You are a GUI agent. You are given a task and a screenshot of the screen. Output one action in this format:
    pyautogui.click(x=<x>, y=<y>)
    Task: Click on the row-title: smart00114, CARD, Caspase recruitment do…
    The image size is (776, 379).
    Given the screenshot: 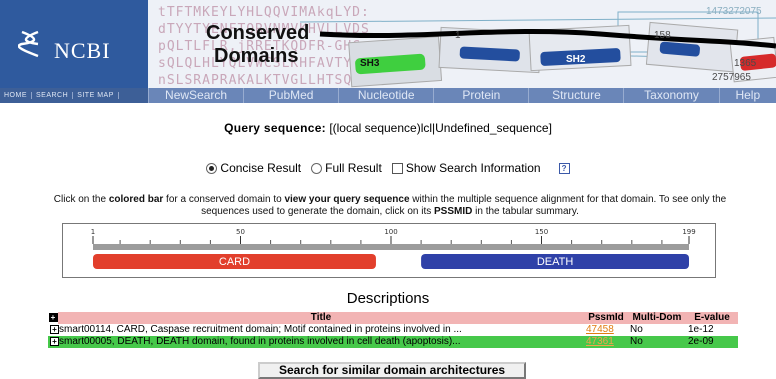 What is the action you would take?
    pyautogui.click(x=260, y=329)
    